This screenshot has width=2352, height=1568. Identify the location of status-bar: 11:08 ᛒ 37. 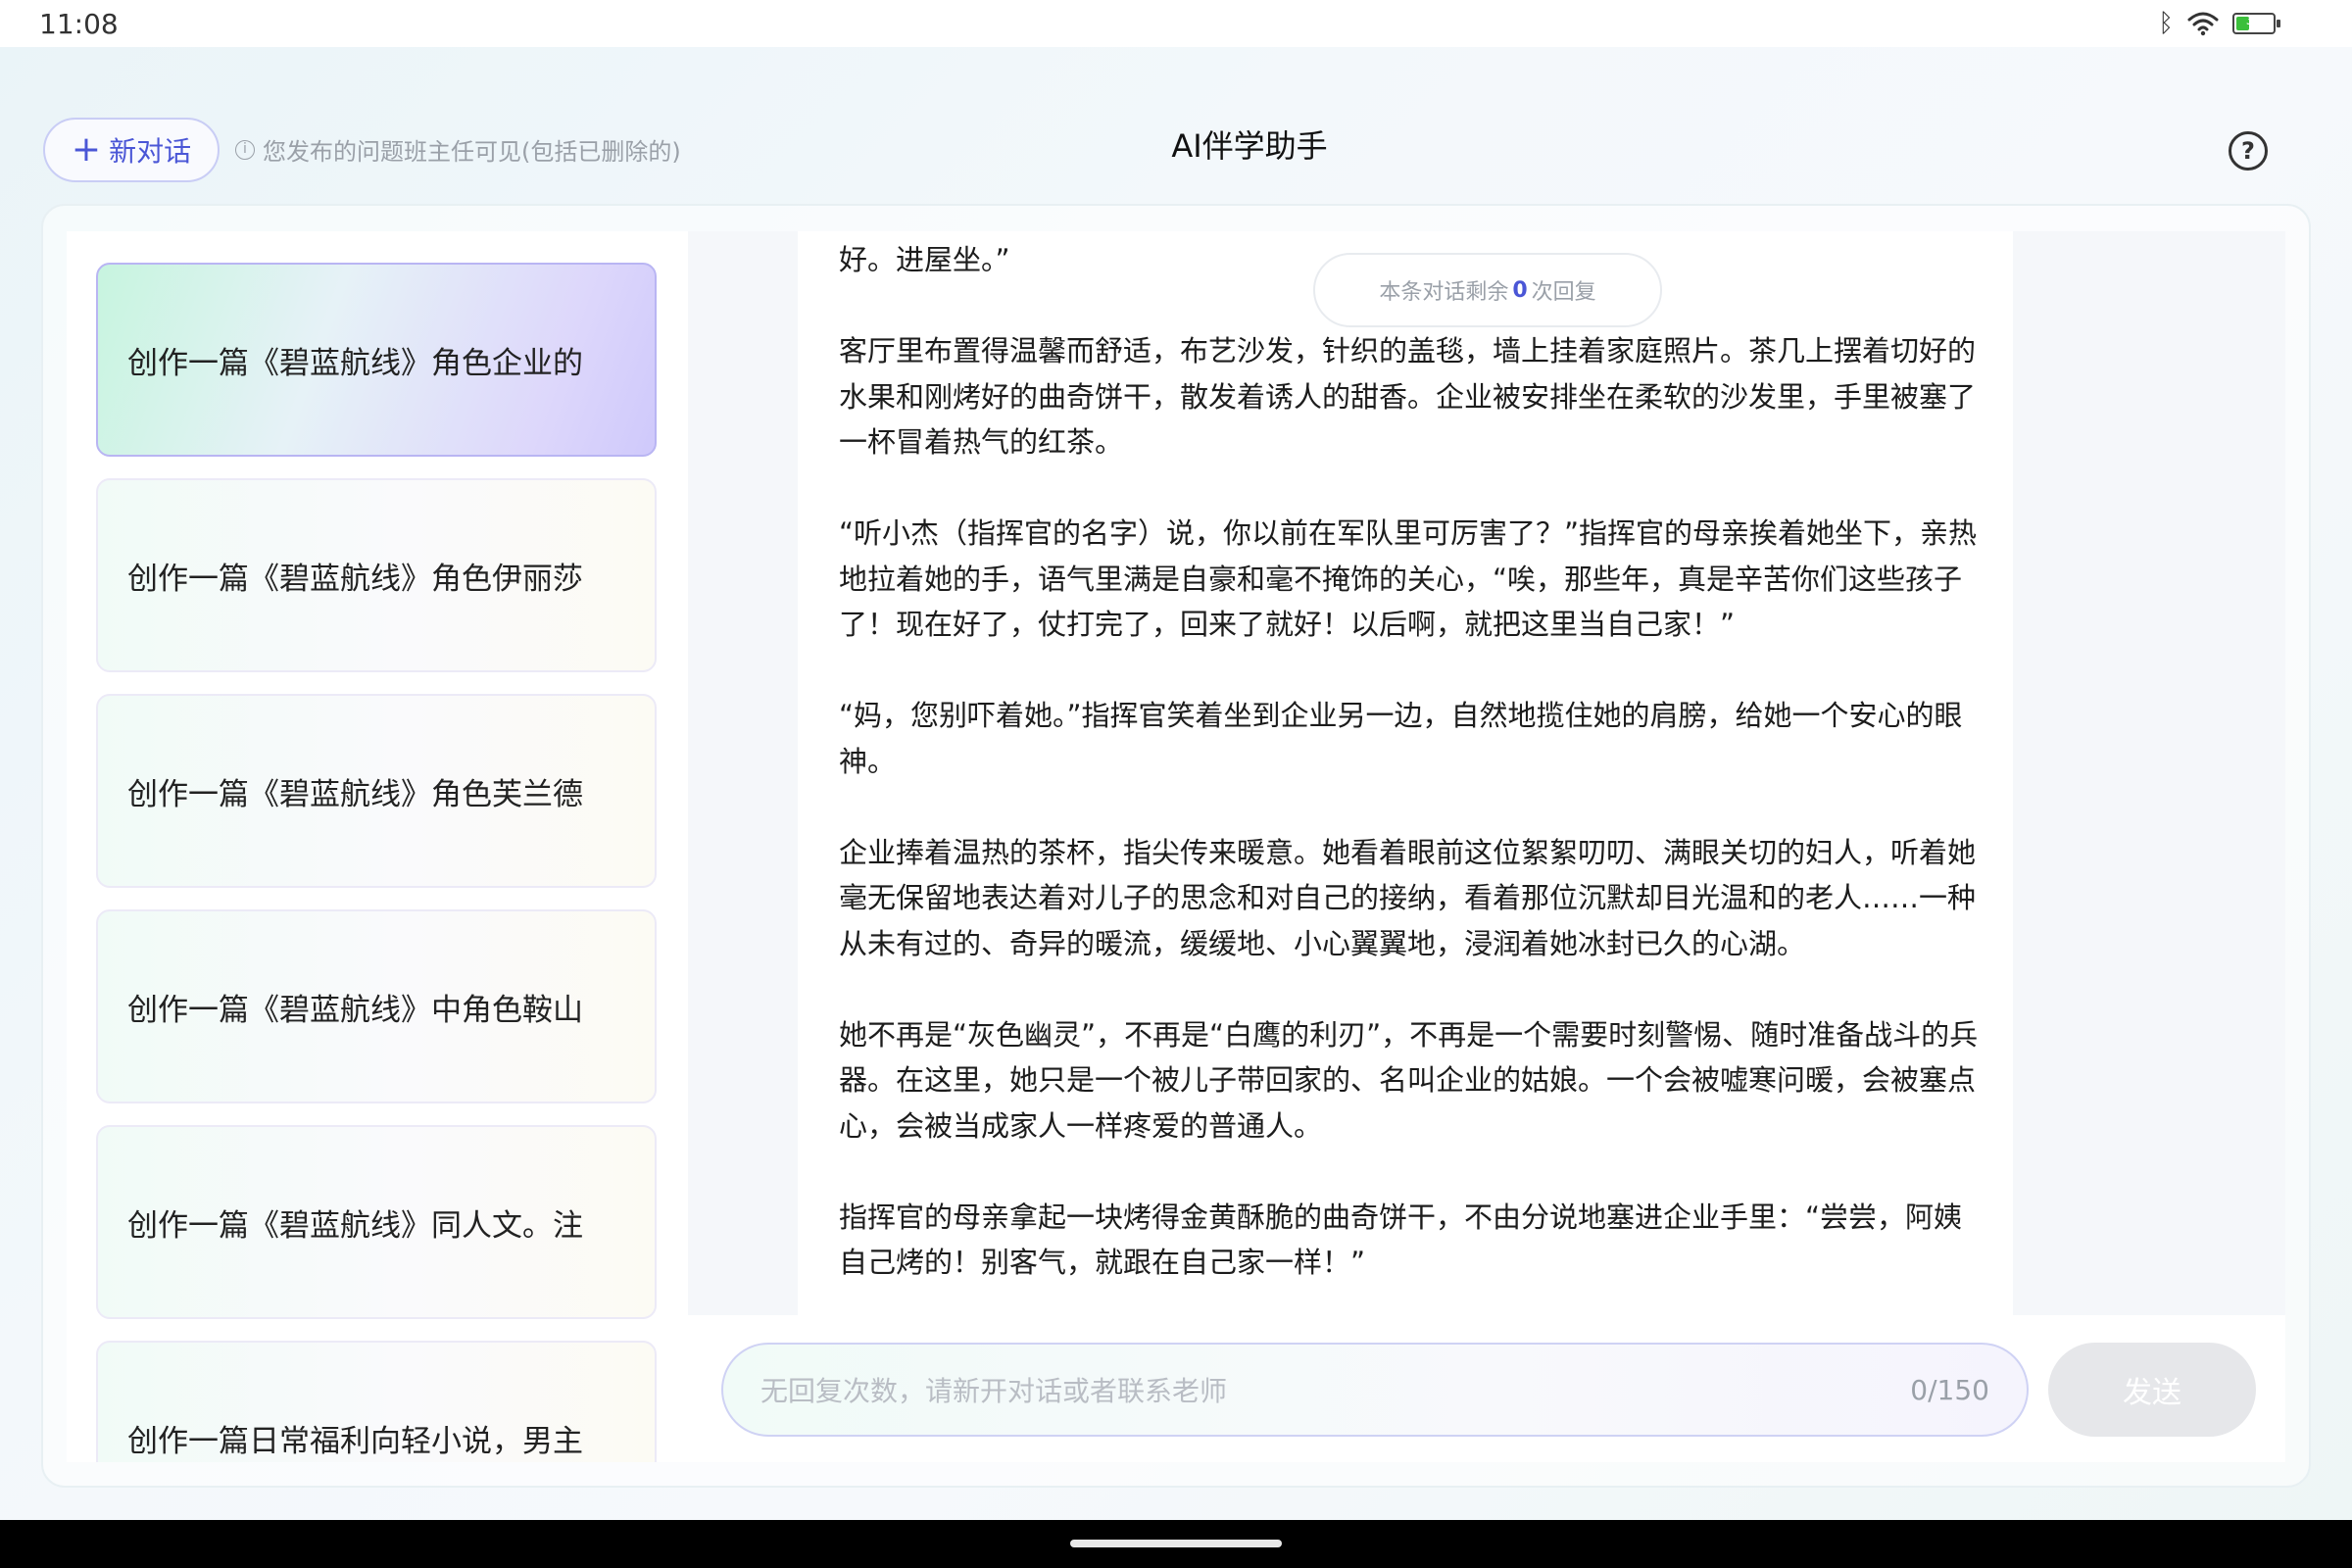
(1176, 23).